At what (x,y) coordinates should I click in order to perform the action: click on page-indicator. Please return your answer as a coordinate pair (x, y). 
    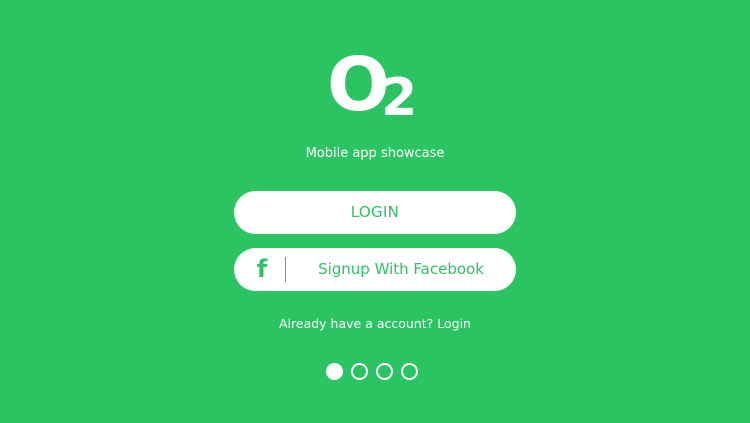
    Looking at the image, I should click on (376, 371).